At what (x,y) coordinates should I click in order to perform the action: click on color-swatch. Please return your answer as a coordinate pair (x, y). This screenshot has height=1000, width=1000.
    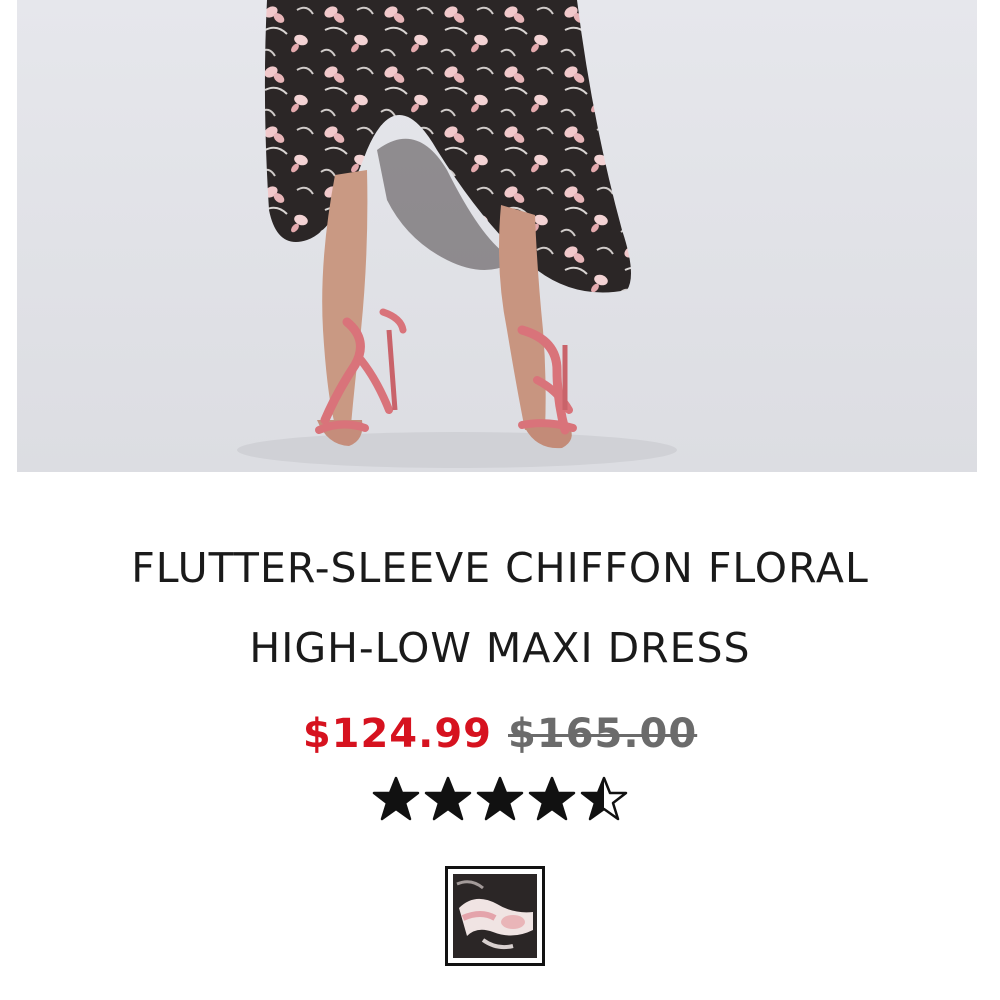
    Looking at the image, I should click on (495, 916).